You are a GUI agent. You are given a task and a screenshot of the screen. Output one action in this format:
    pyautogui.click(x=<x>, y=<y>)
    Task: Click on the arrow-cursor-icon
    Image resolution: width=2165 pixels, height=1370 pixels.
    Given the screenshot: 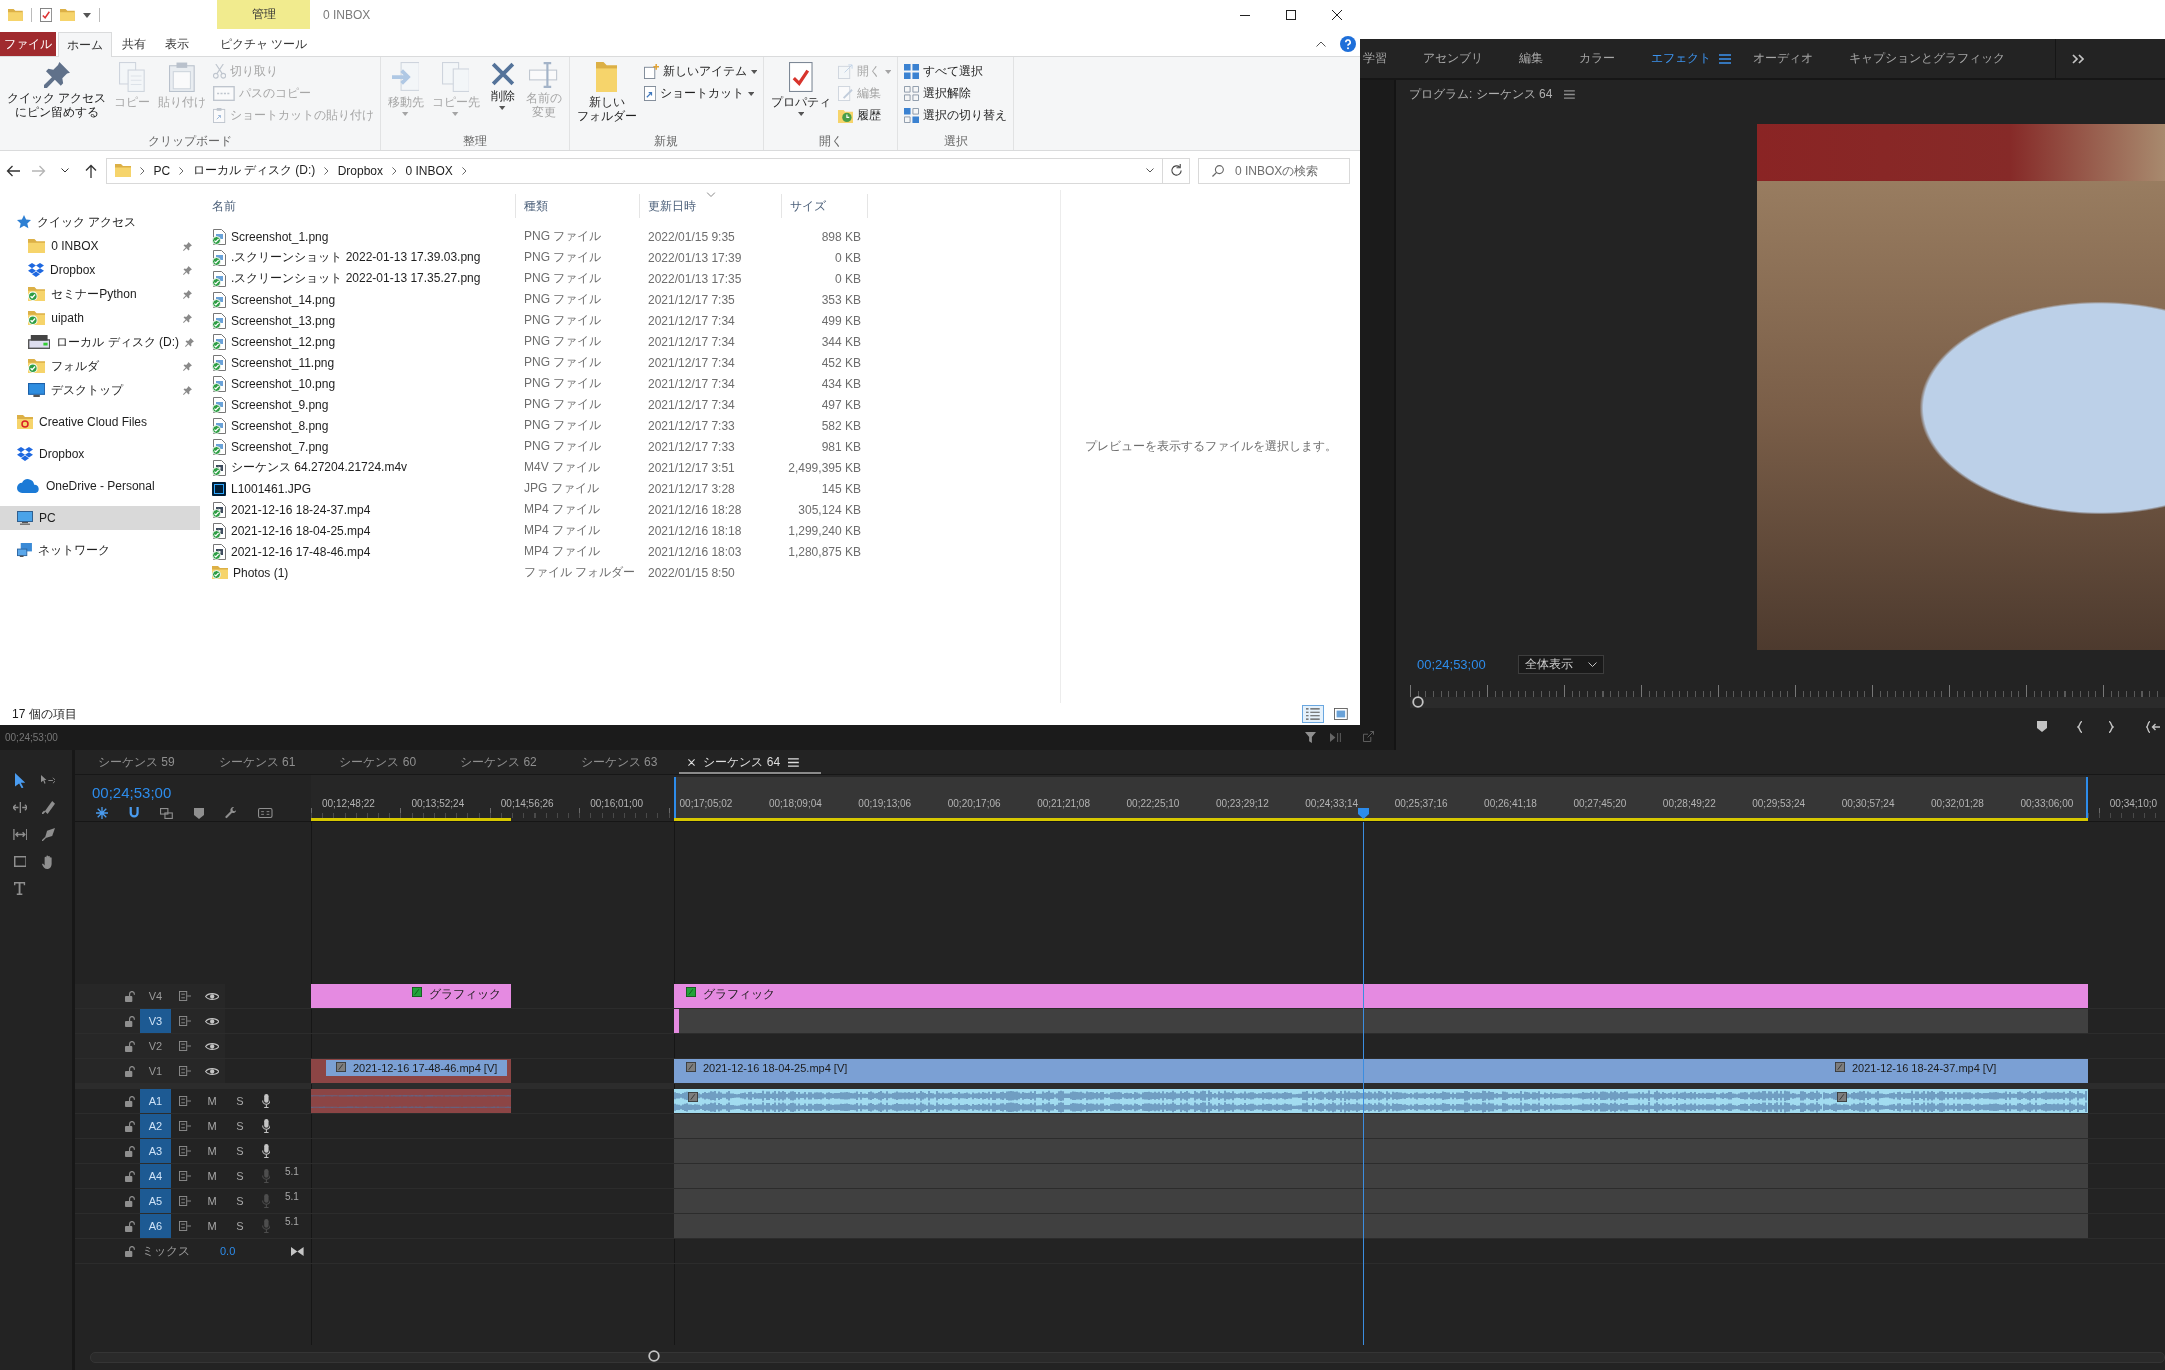 What is the action you would take?
    pyautogui.click(x=20, y=780)
    